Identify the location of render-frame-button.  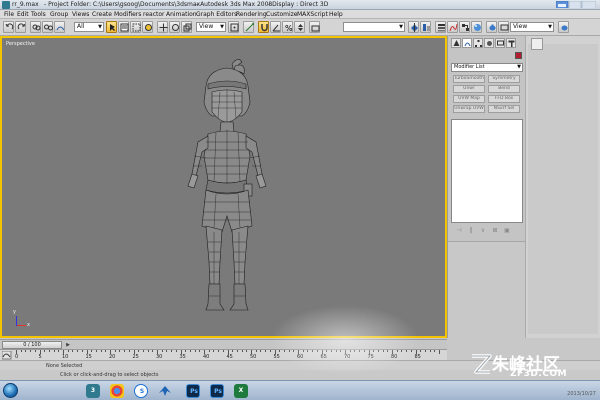
(503, 27).